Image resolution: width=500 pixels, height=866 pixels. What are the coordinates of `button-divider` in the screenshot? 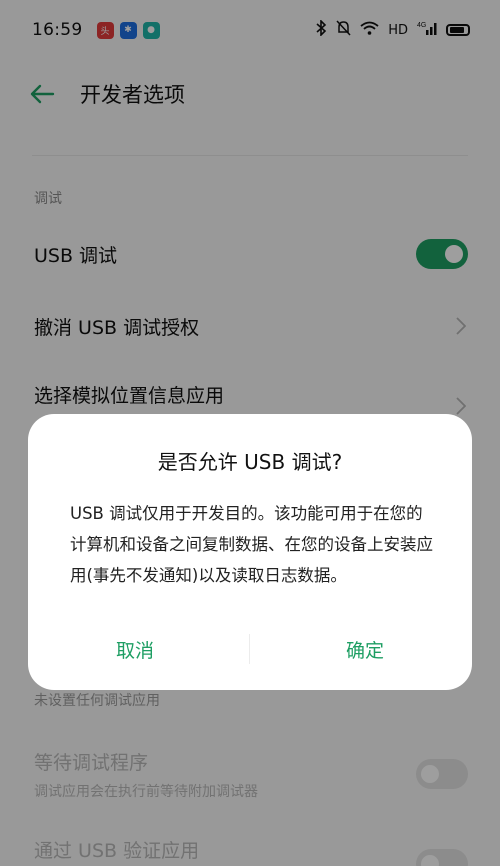 It's located at (249, 649).